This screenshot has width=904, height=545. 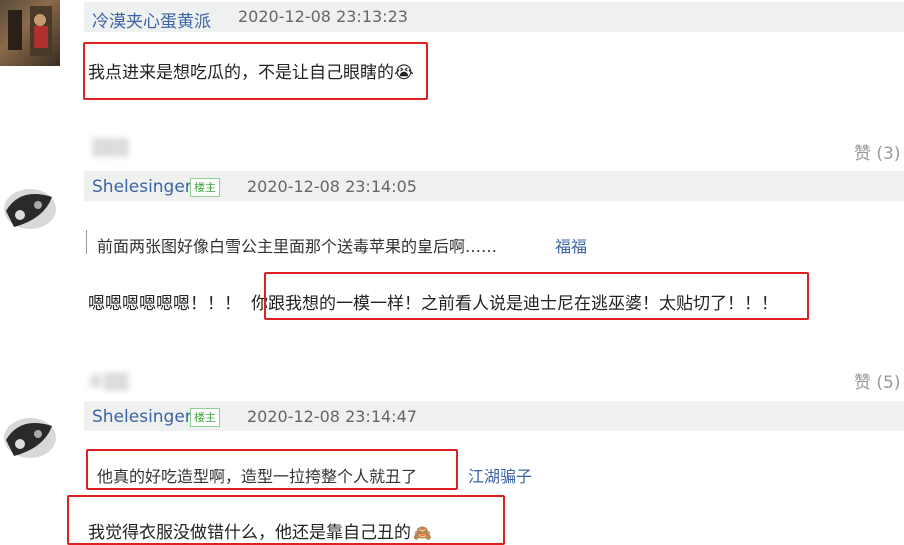 I want to click on comment-prefix: 嗯嗯嗯嗯嗯嗯！！！, so click(x=164, y=304).